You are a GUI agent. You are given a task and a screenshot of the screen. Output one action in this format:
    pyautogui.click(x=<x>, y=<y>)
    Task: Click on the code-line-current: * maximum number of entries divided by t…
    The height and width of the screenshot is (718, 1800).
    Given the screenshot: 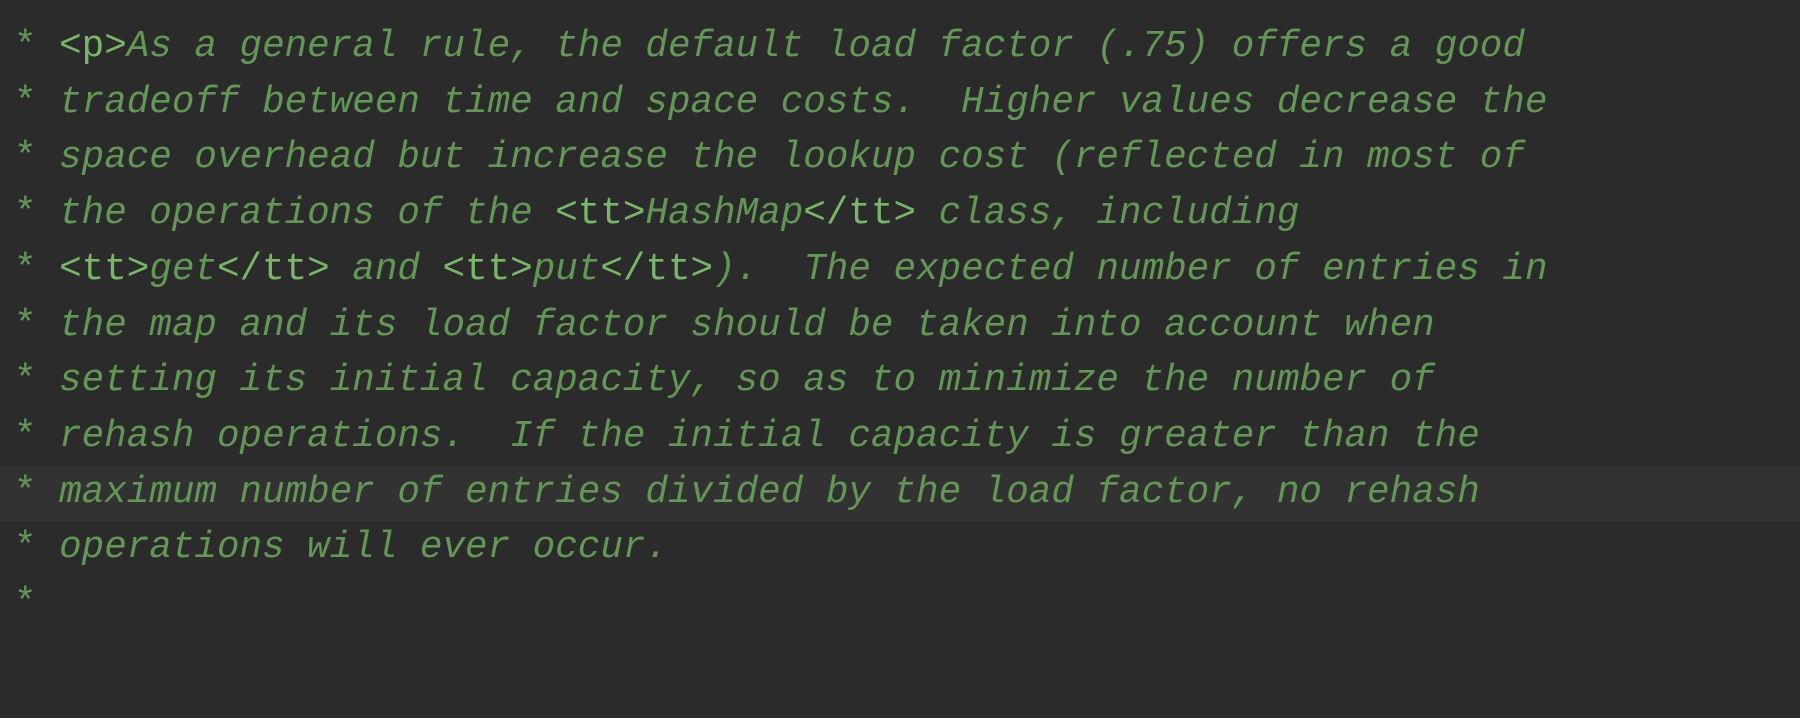 What is the action you would take?
    pyautogui.click(x=900, y=493)
    